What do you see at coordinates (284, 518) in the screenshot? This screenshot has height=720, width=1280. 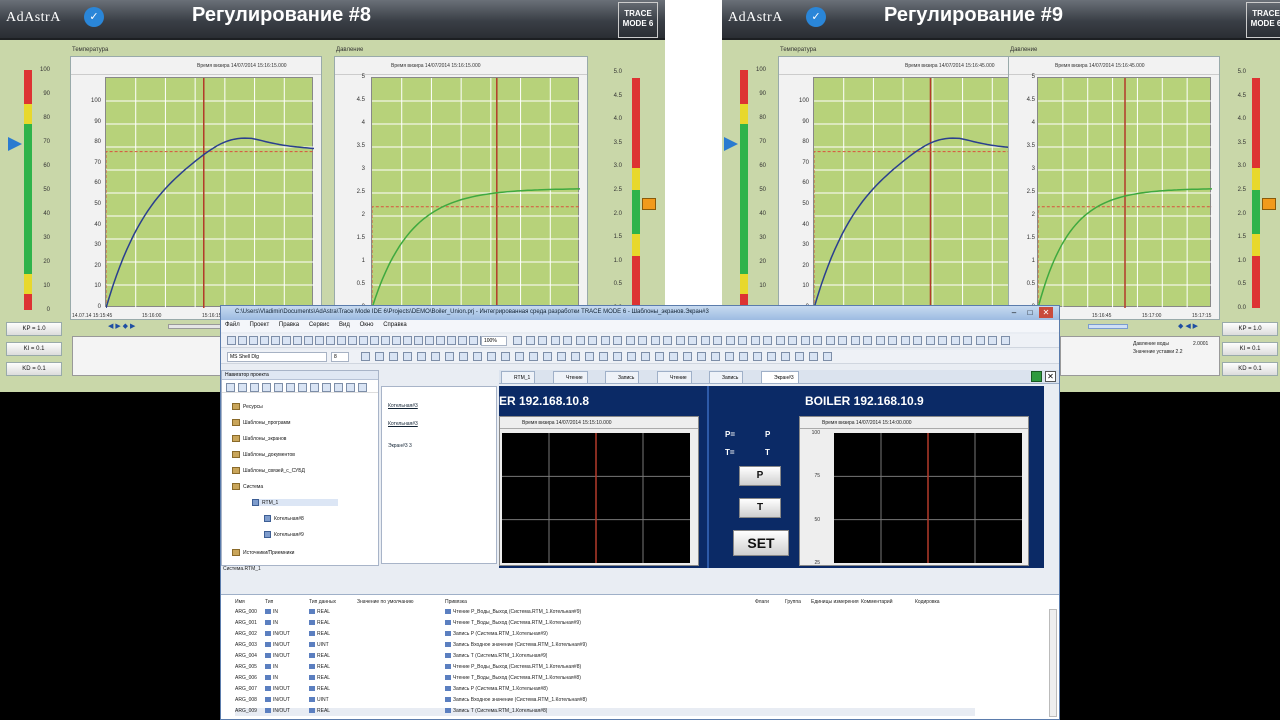 I see `tree-item-boiler8: Котельная#8` at bounding box center [284, 518].